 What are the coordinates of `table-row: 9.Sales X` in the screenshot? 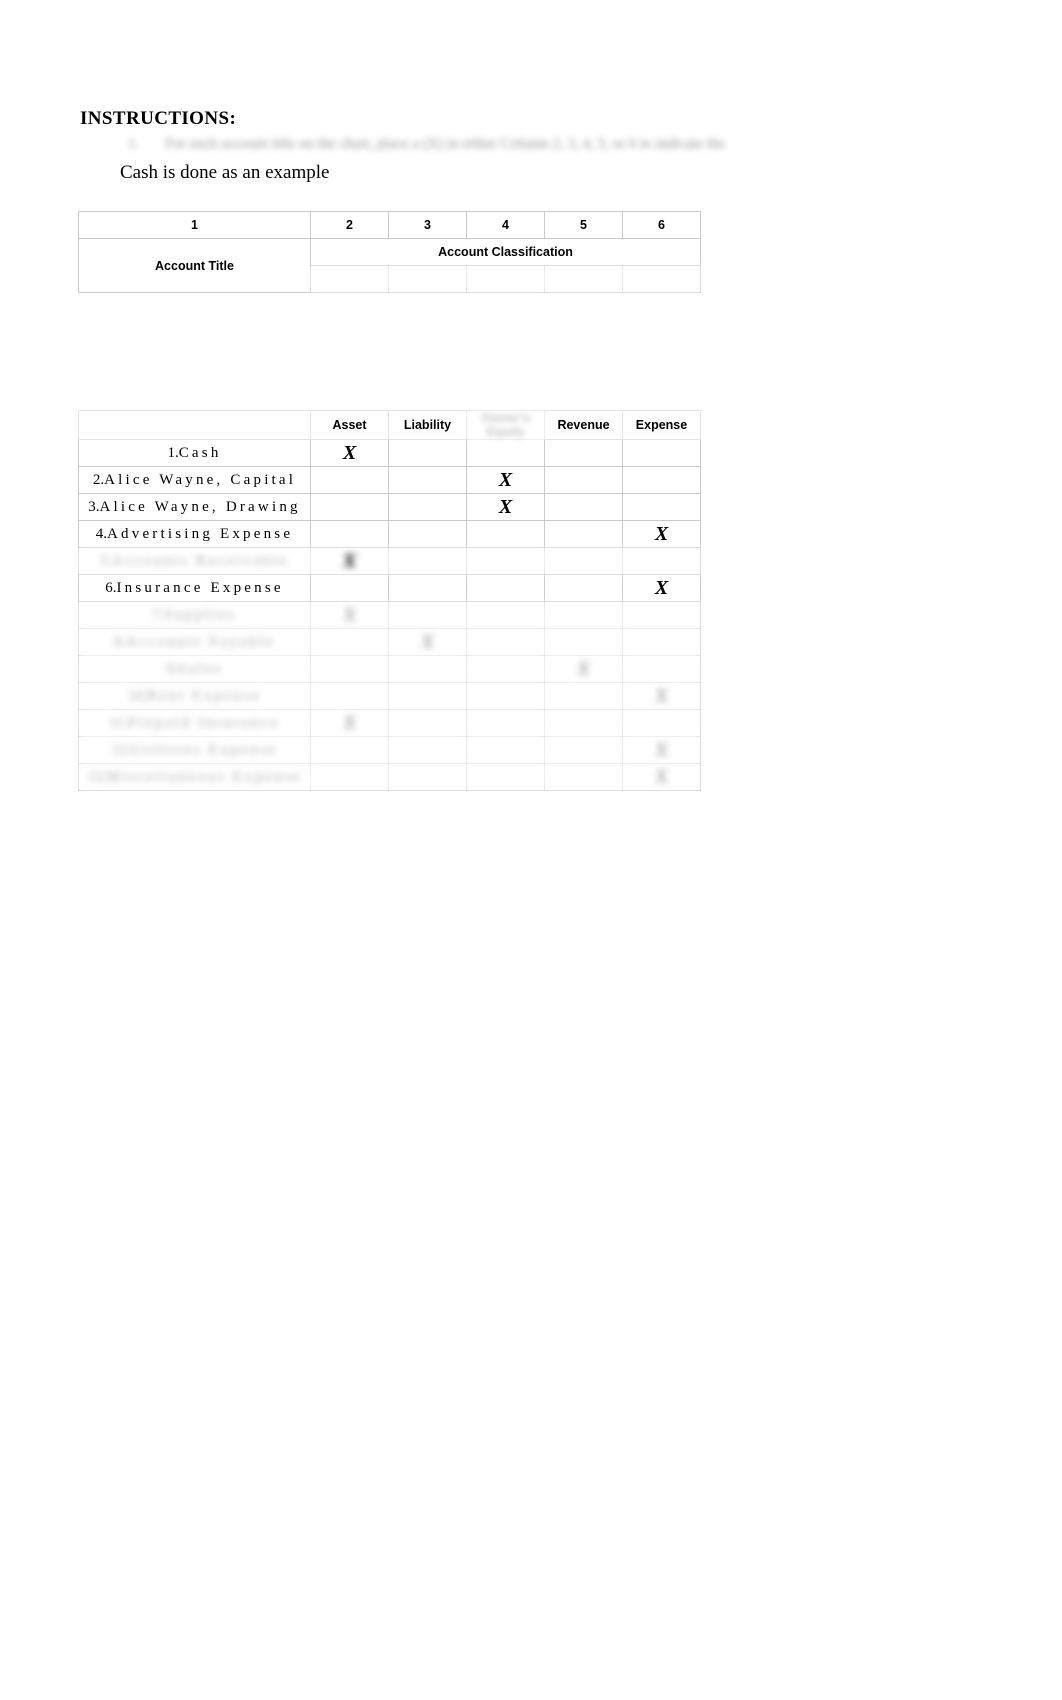 It's located at (389, 669).